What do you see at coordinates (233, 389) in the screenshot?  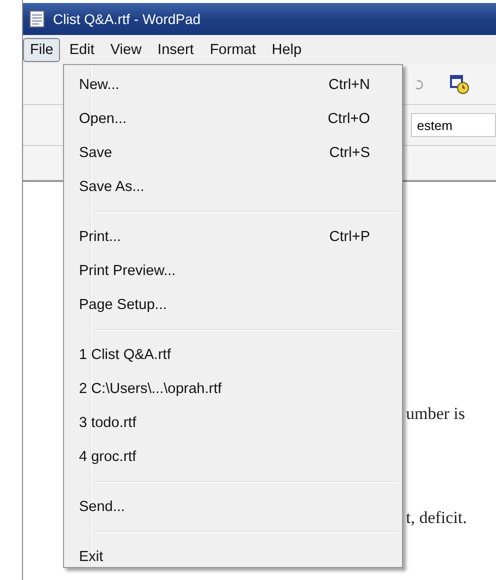 I see `menu-item: 2 C:\Users\...\oprah.rtf` at bounding box center [233, 389].